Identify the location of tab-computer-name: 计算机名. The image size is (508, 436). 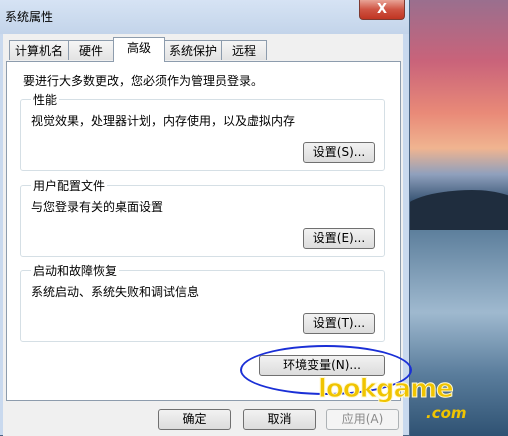
(39, 50).